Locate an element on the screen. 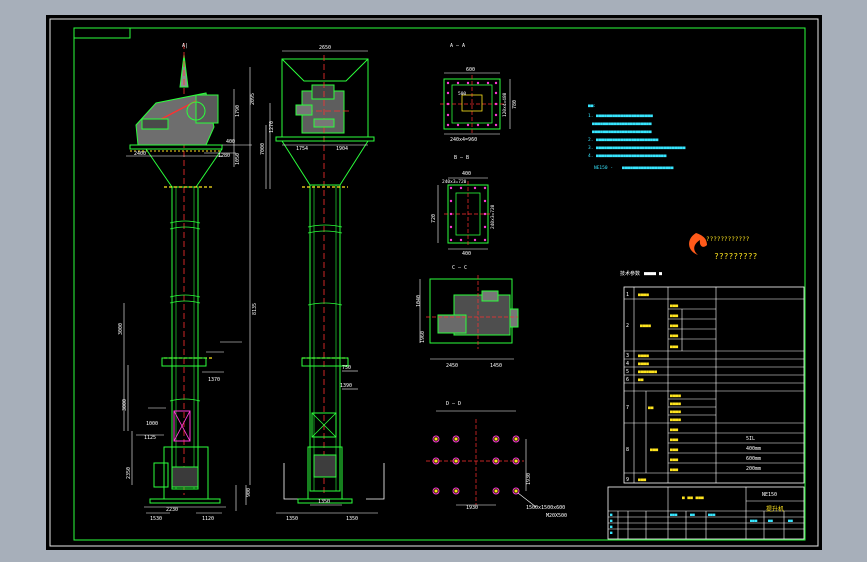  dim-label: 720 is located at coordinates (434, 218).